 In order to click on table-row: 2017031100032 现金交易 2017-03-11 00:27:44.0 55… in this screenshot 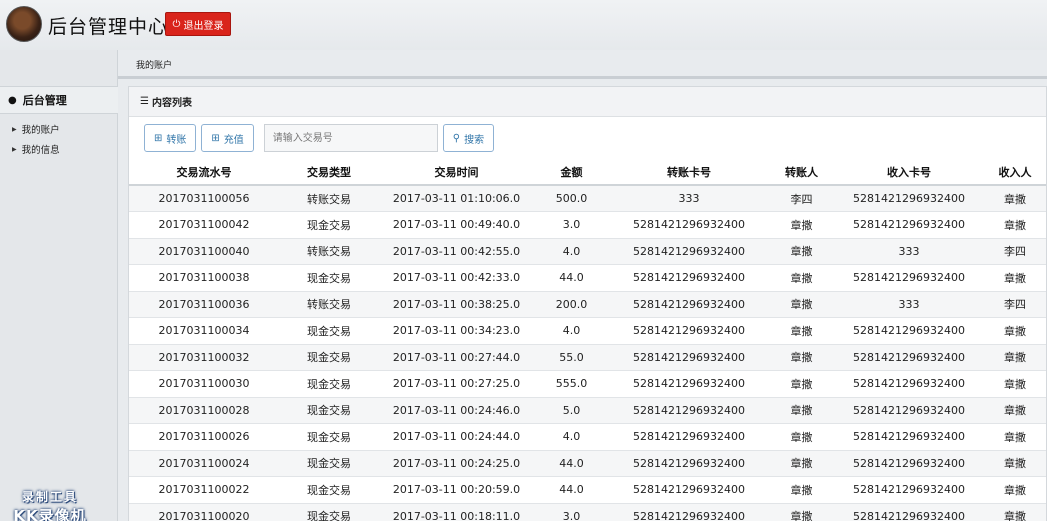, I will do `click(587, 357)`.